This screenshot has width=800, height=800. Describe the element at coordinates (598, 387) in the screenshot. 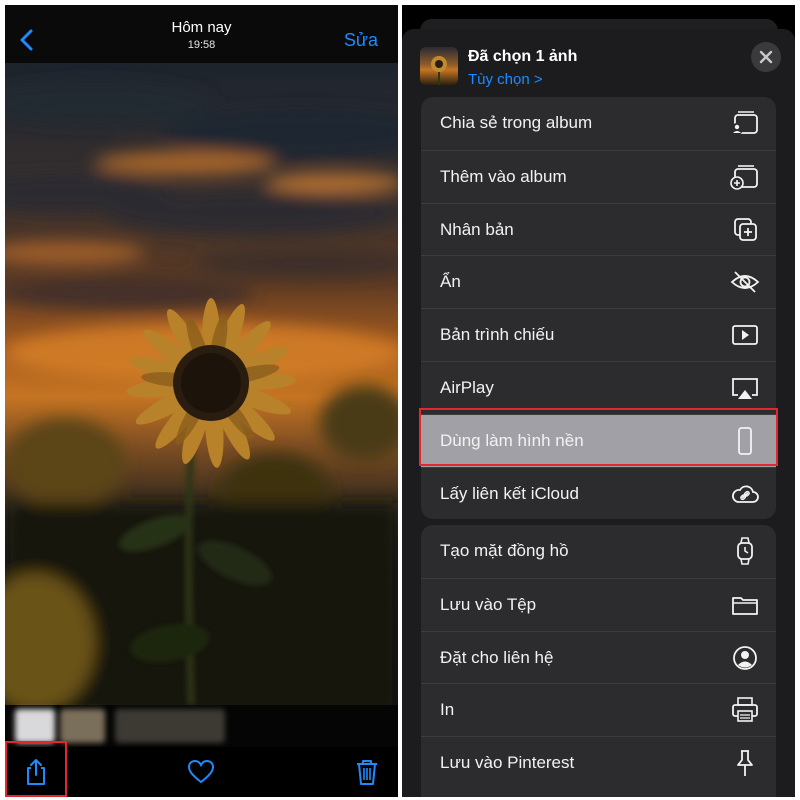

I see `action-airplay: AirPlay` at that location.